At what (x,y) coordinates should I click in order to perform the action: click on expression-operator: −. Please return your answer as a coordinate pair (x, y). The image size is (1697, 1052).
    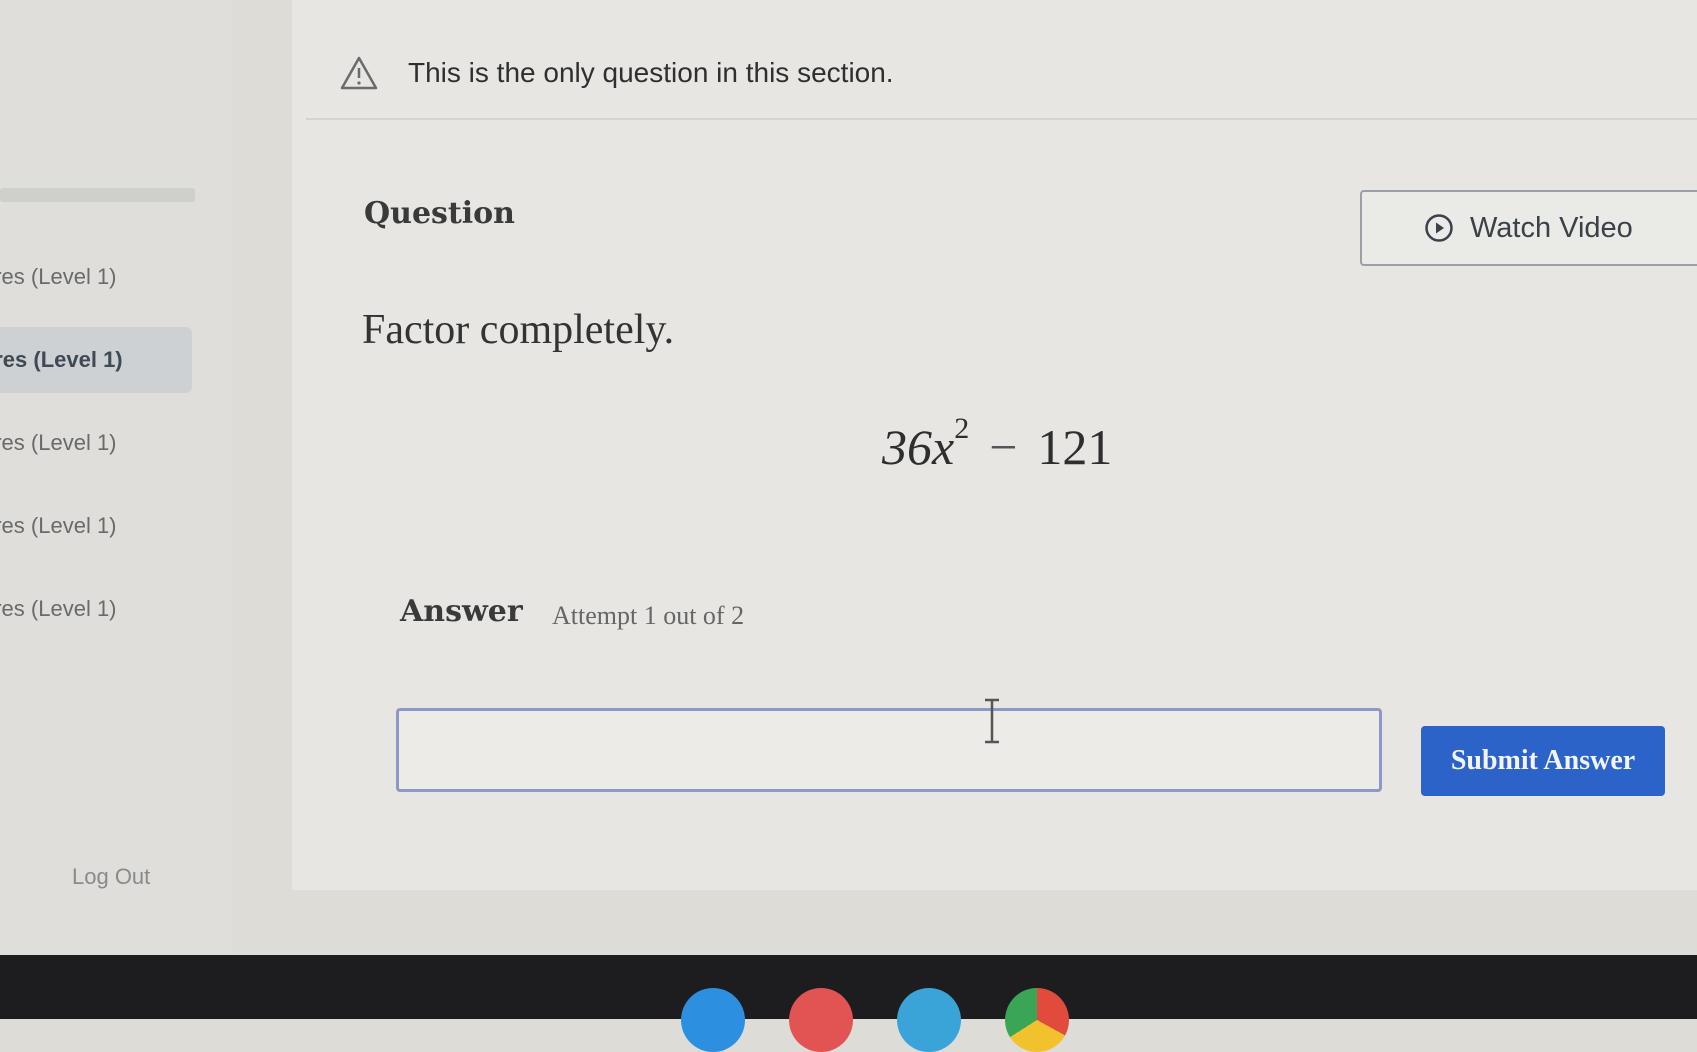
    Looking at the image, I should click on (1003, 447).